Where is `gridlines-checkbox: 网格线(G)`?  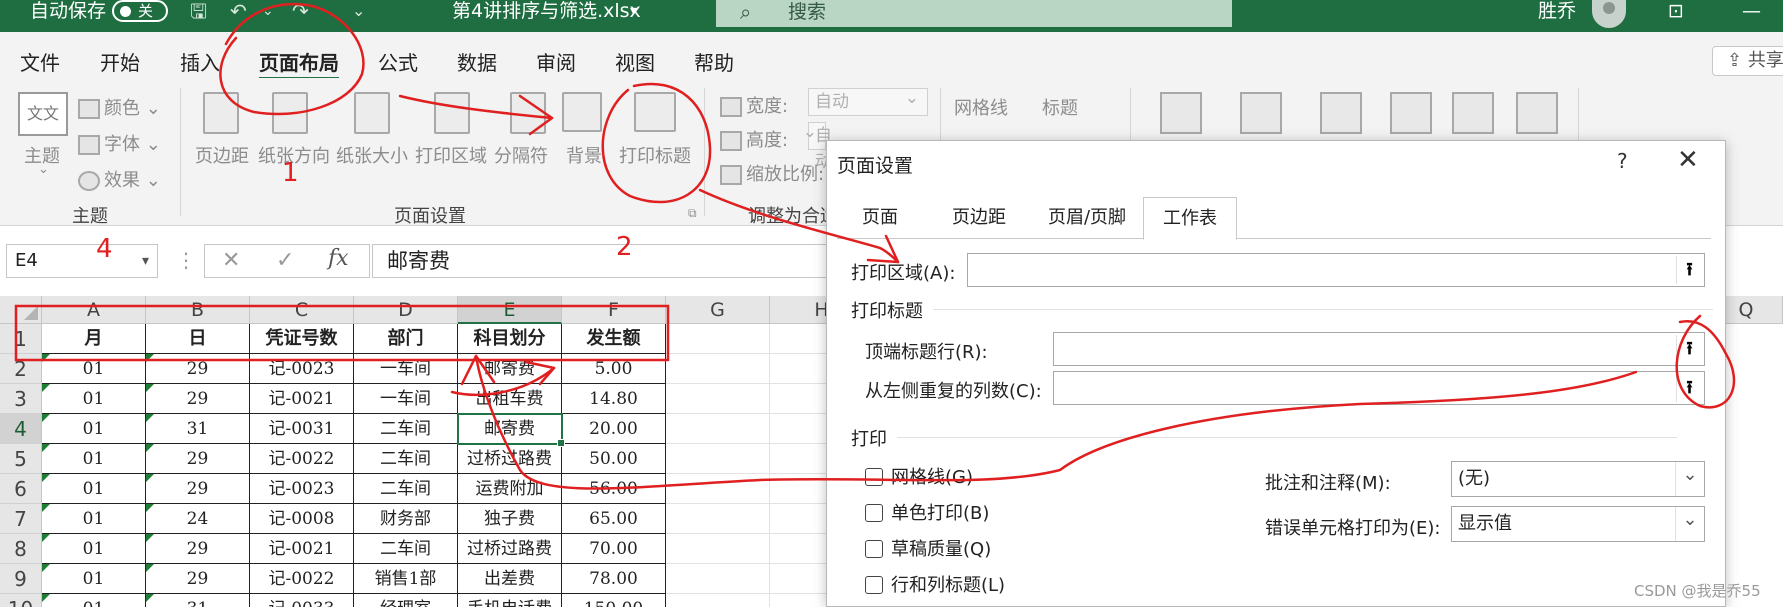
gridlines-checkbox: 网格线(G) is located at coordinates (919, 476).